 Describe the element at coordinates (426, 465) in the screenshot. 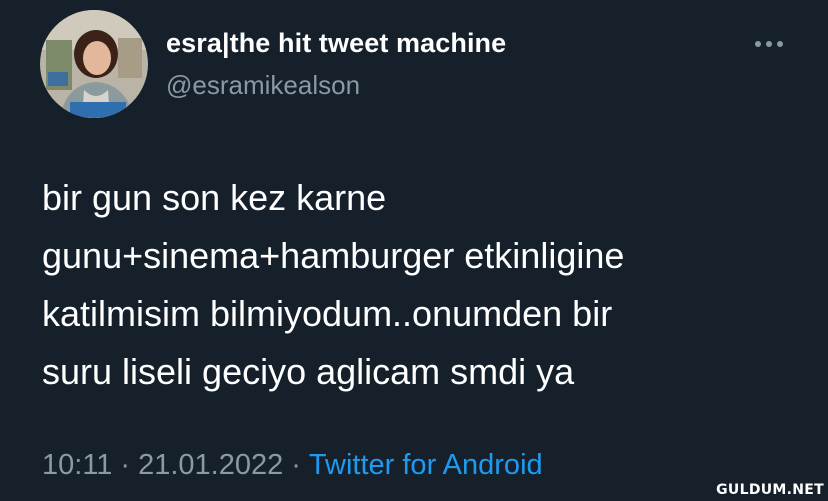

I see `tweet-source-link: Twitter for Android` at that location.